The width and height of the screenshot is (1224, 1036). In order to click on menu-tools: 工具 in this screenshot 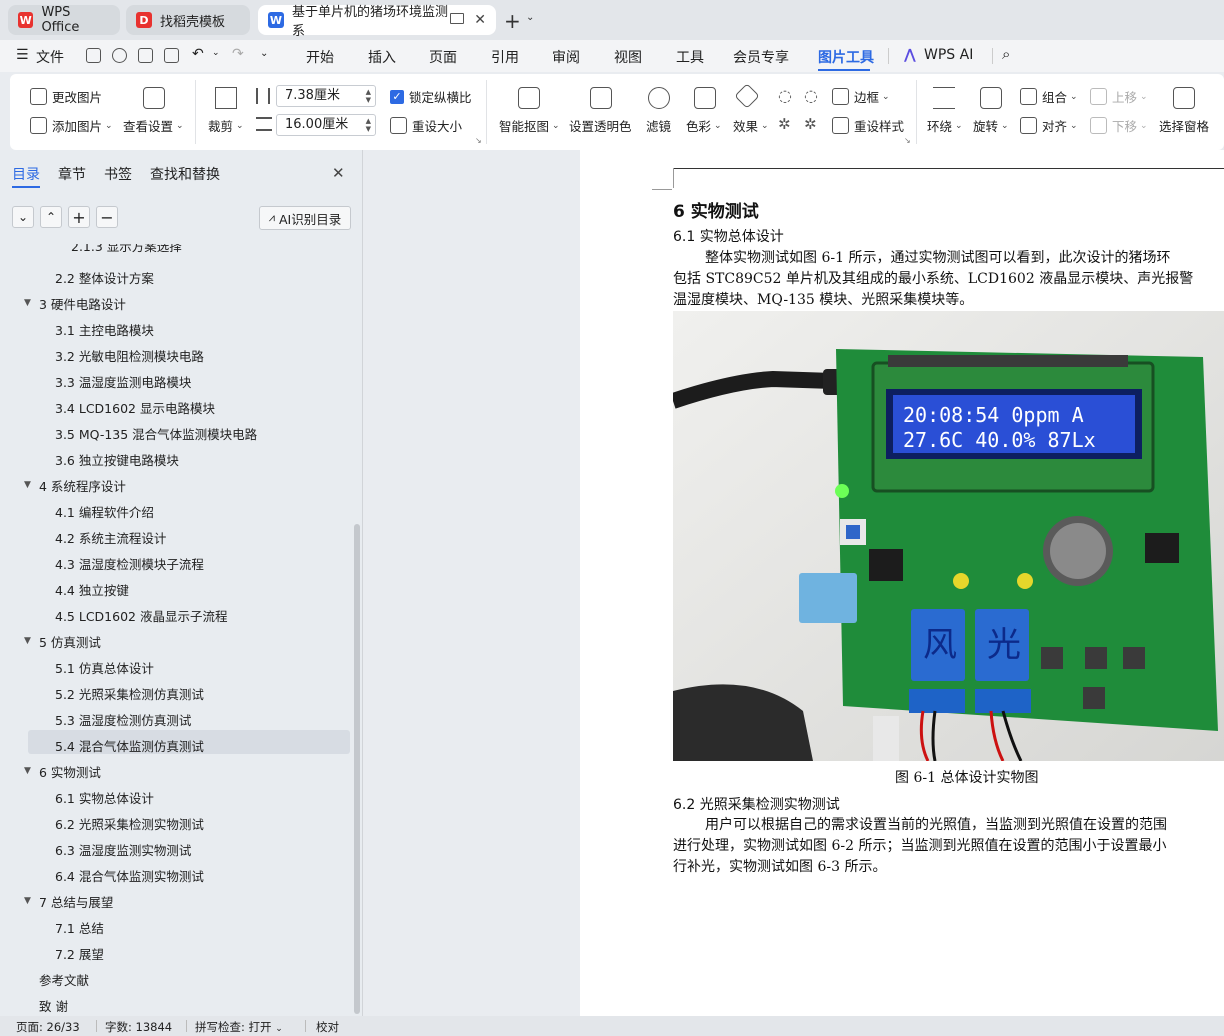, I will do `click(690, 57)`.